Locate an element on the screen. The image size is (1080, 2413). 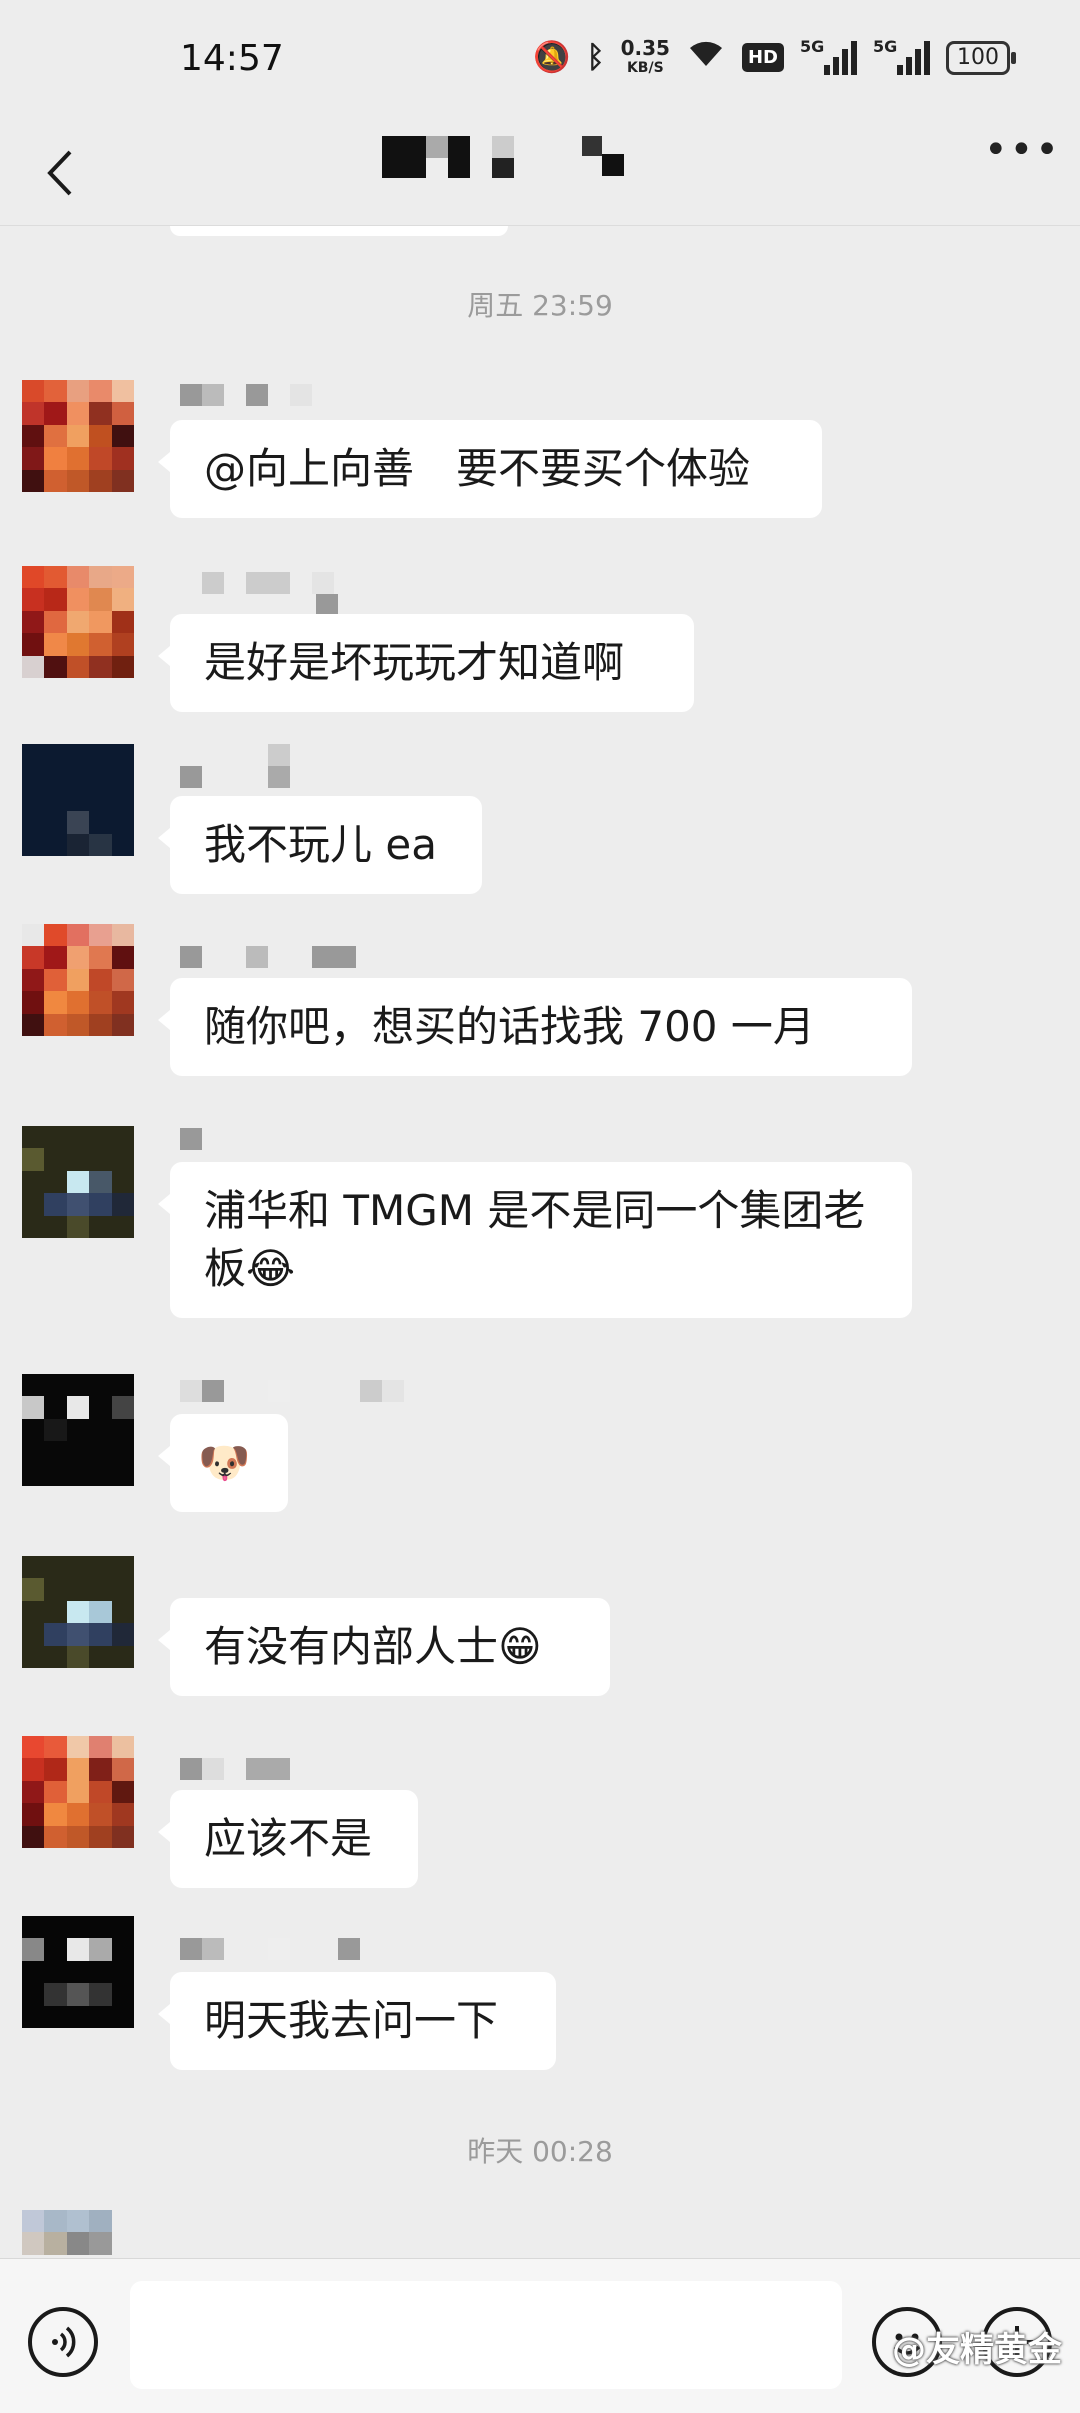
timestamp: 昨天 00:28 is located at coordinates (540, 2151).